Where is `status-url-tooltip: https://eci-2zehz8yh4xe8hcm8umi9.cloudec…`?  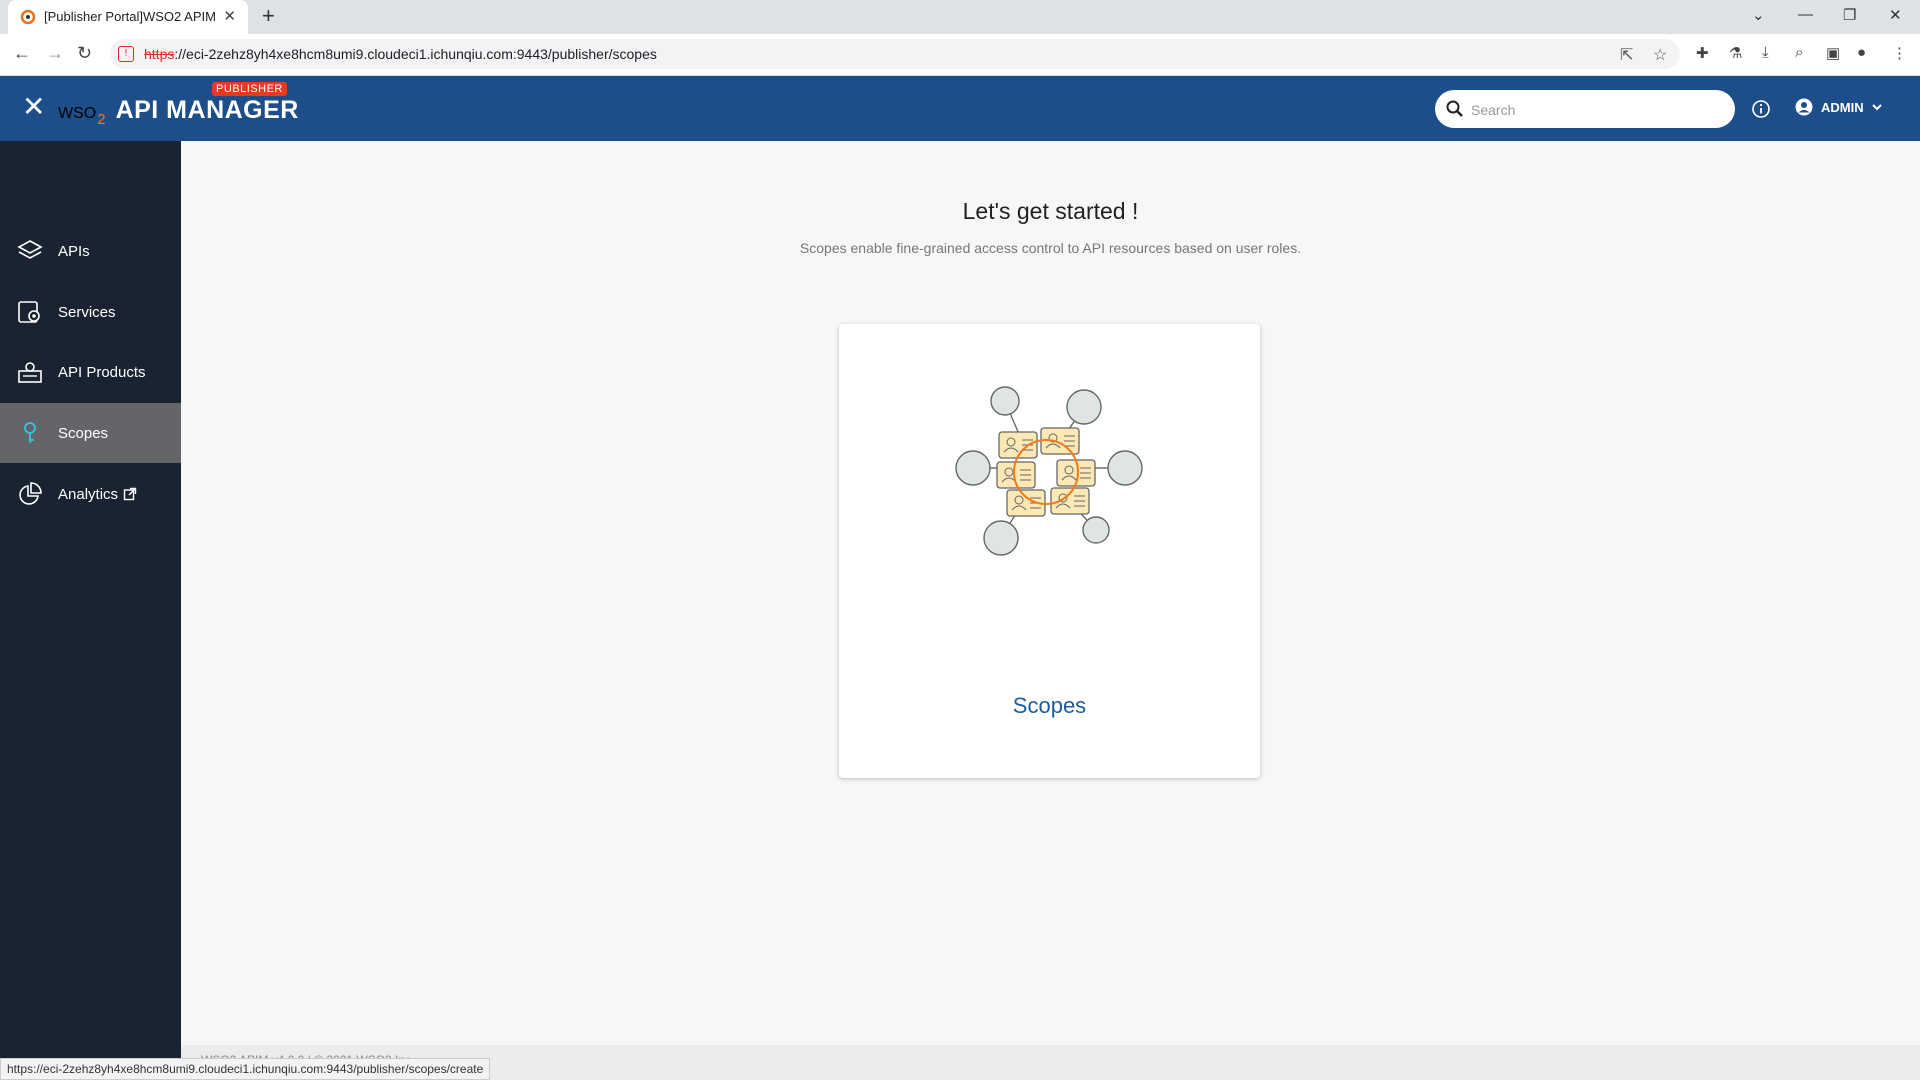
status-url-tooltip: https://eci-2zehz8yh4xe8hcm8umi9.cloudec… is located at coordinates (245, 1069).